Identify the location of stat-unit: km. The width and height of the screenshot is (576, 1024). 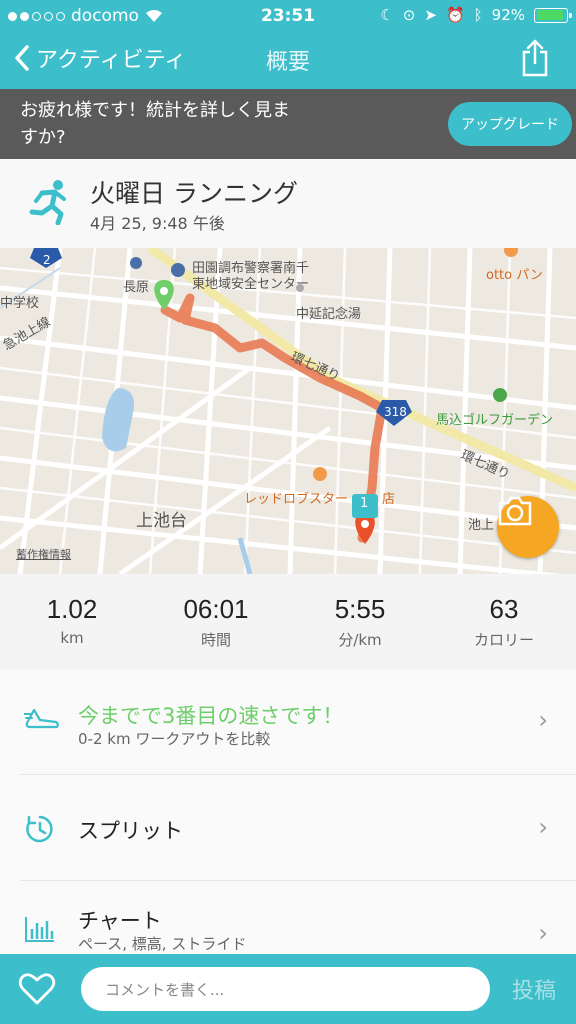
(72, 638).